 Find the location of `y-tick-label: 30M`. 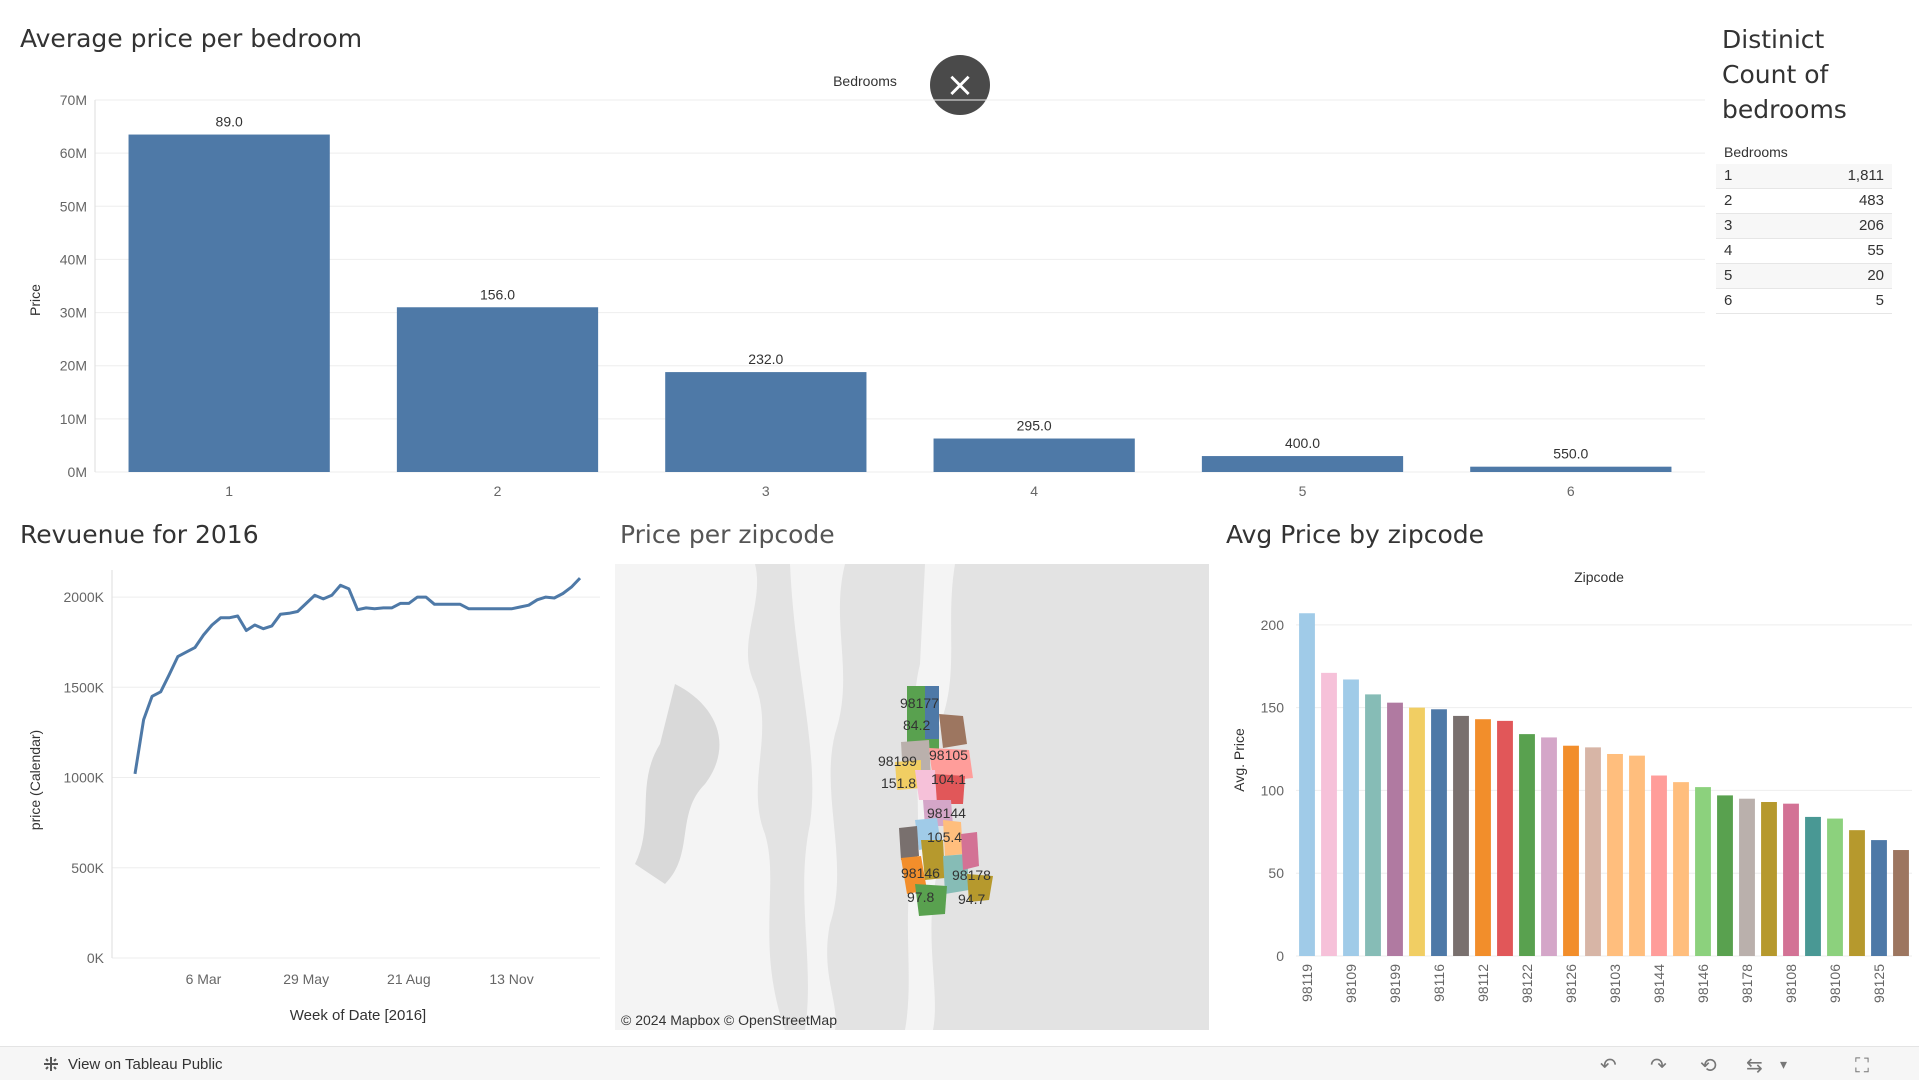

y-tick-label: 30M is located at coordinates (73, 313).